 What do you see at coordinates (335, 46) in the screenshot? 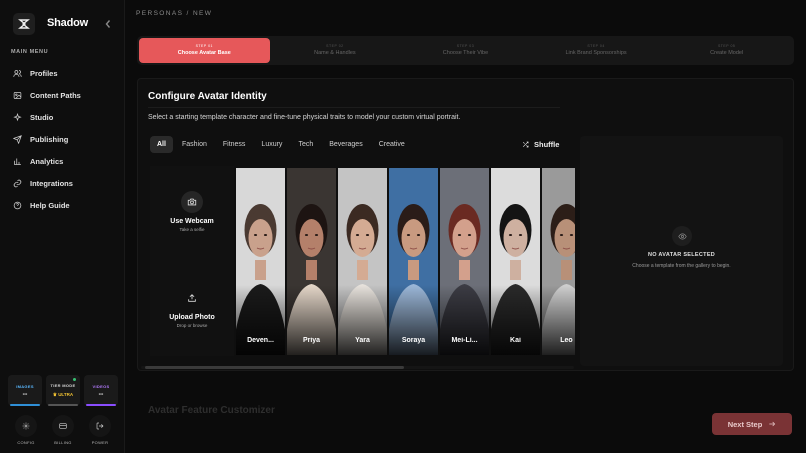
I see `step-number: STEP 02` at bounding box center [335, 46].